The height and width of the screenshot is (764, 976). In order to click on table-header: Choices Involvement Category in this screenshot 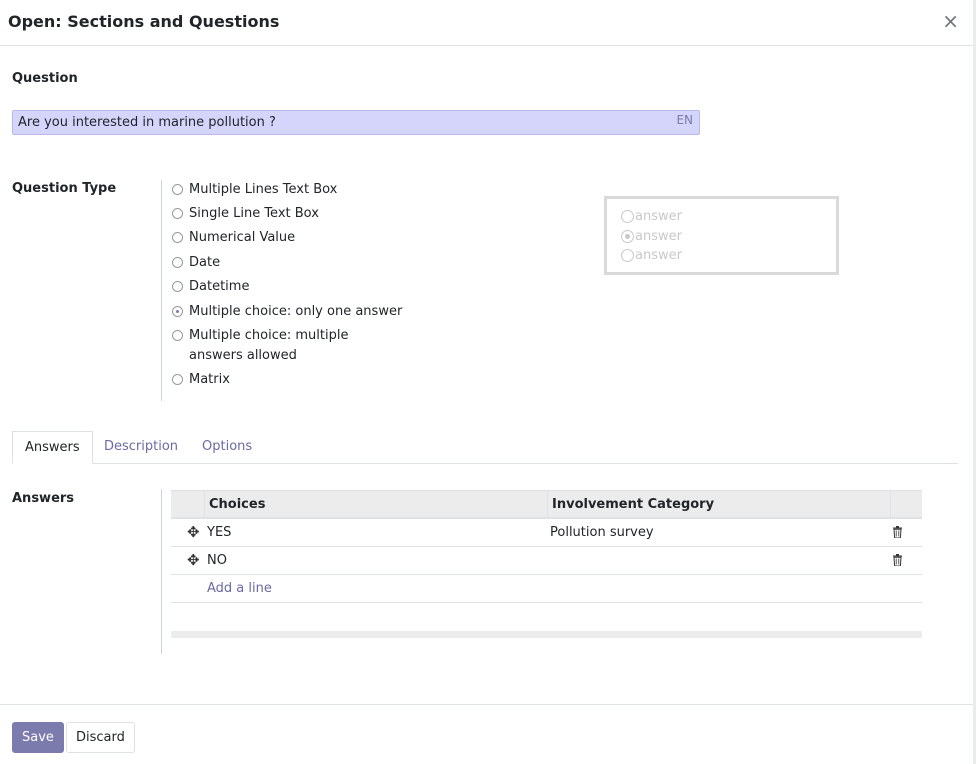, I will do `click(546, 504)`.